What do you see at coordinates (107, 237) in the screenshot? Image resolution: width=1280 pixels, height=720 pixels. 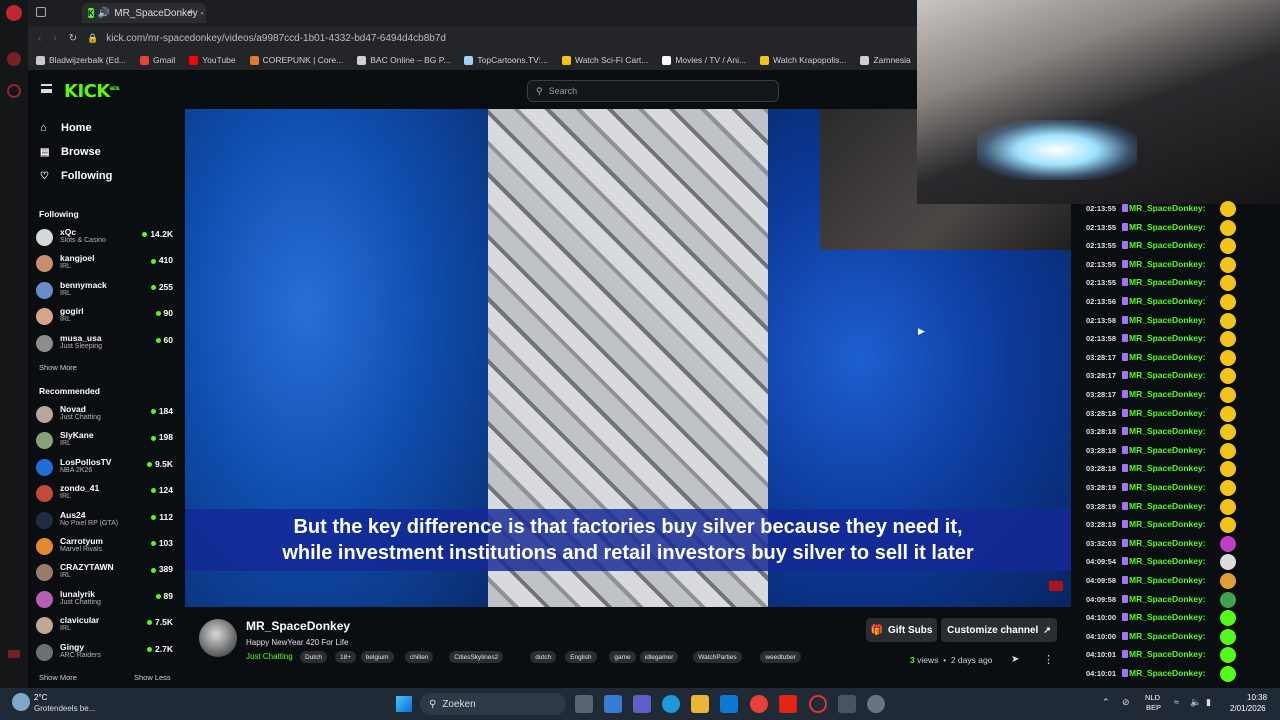 I see `channel-item: xQc Slots & Casino 14.2K` at bounding box center [107, 237].